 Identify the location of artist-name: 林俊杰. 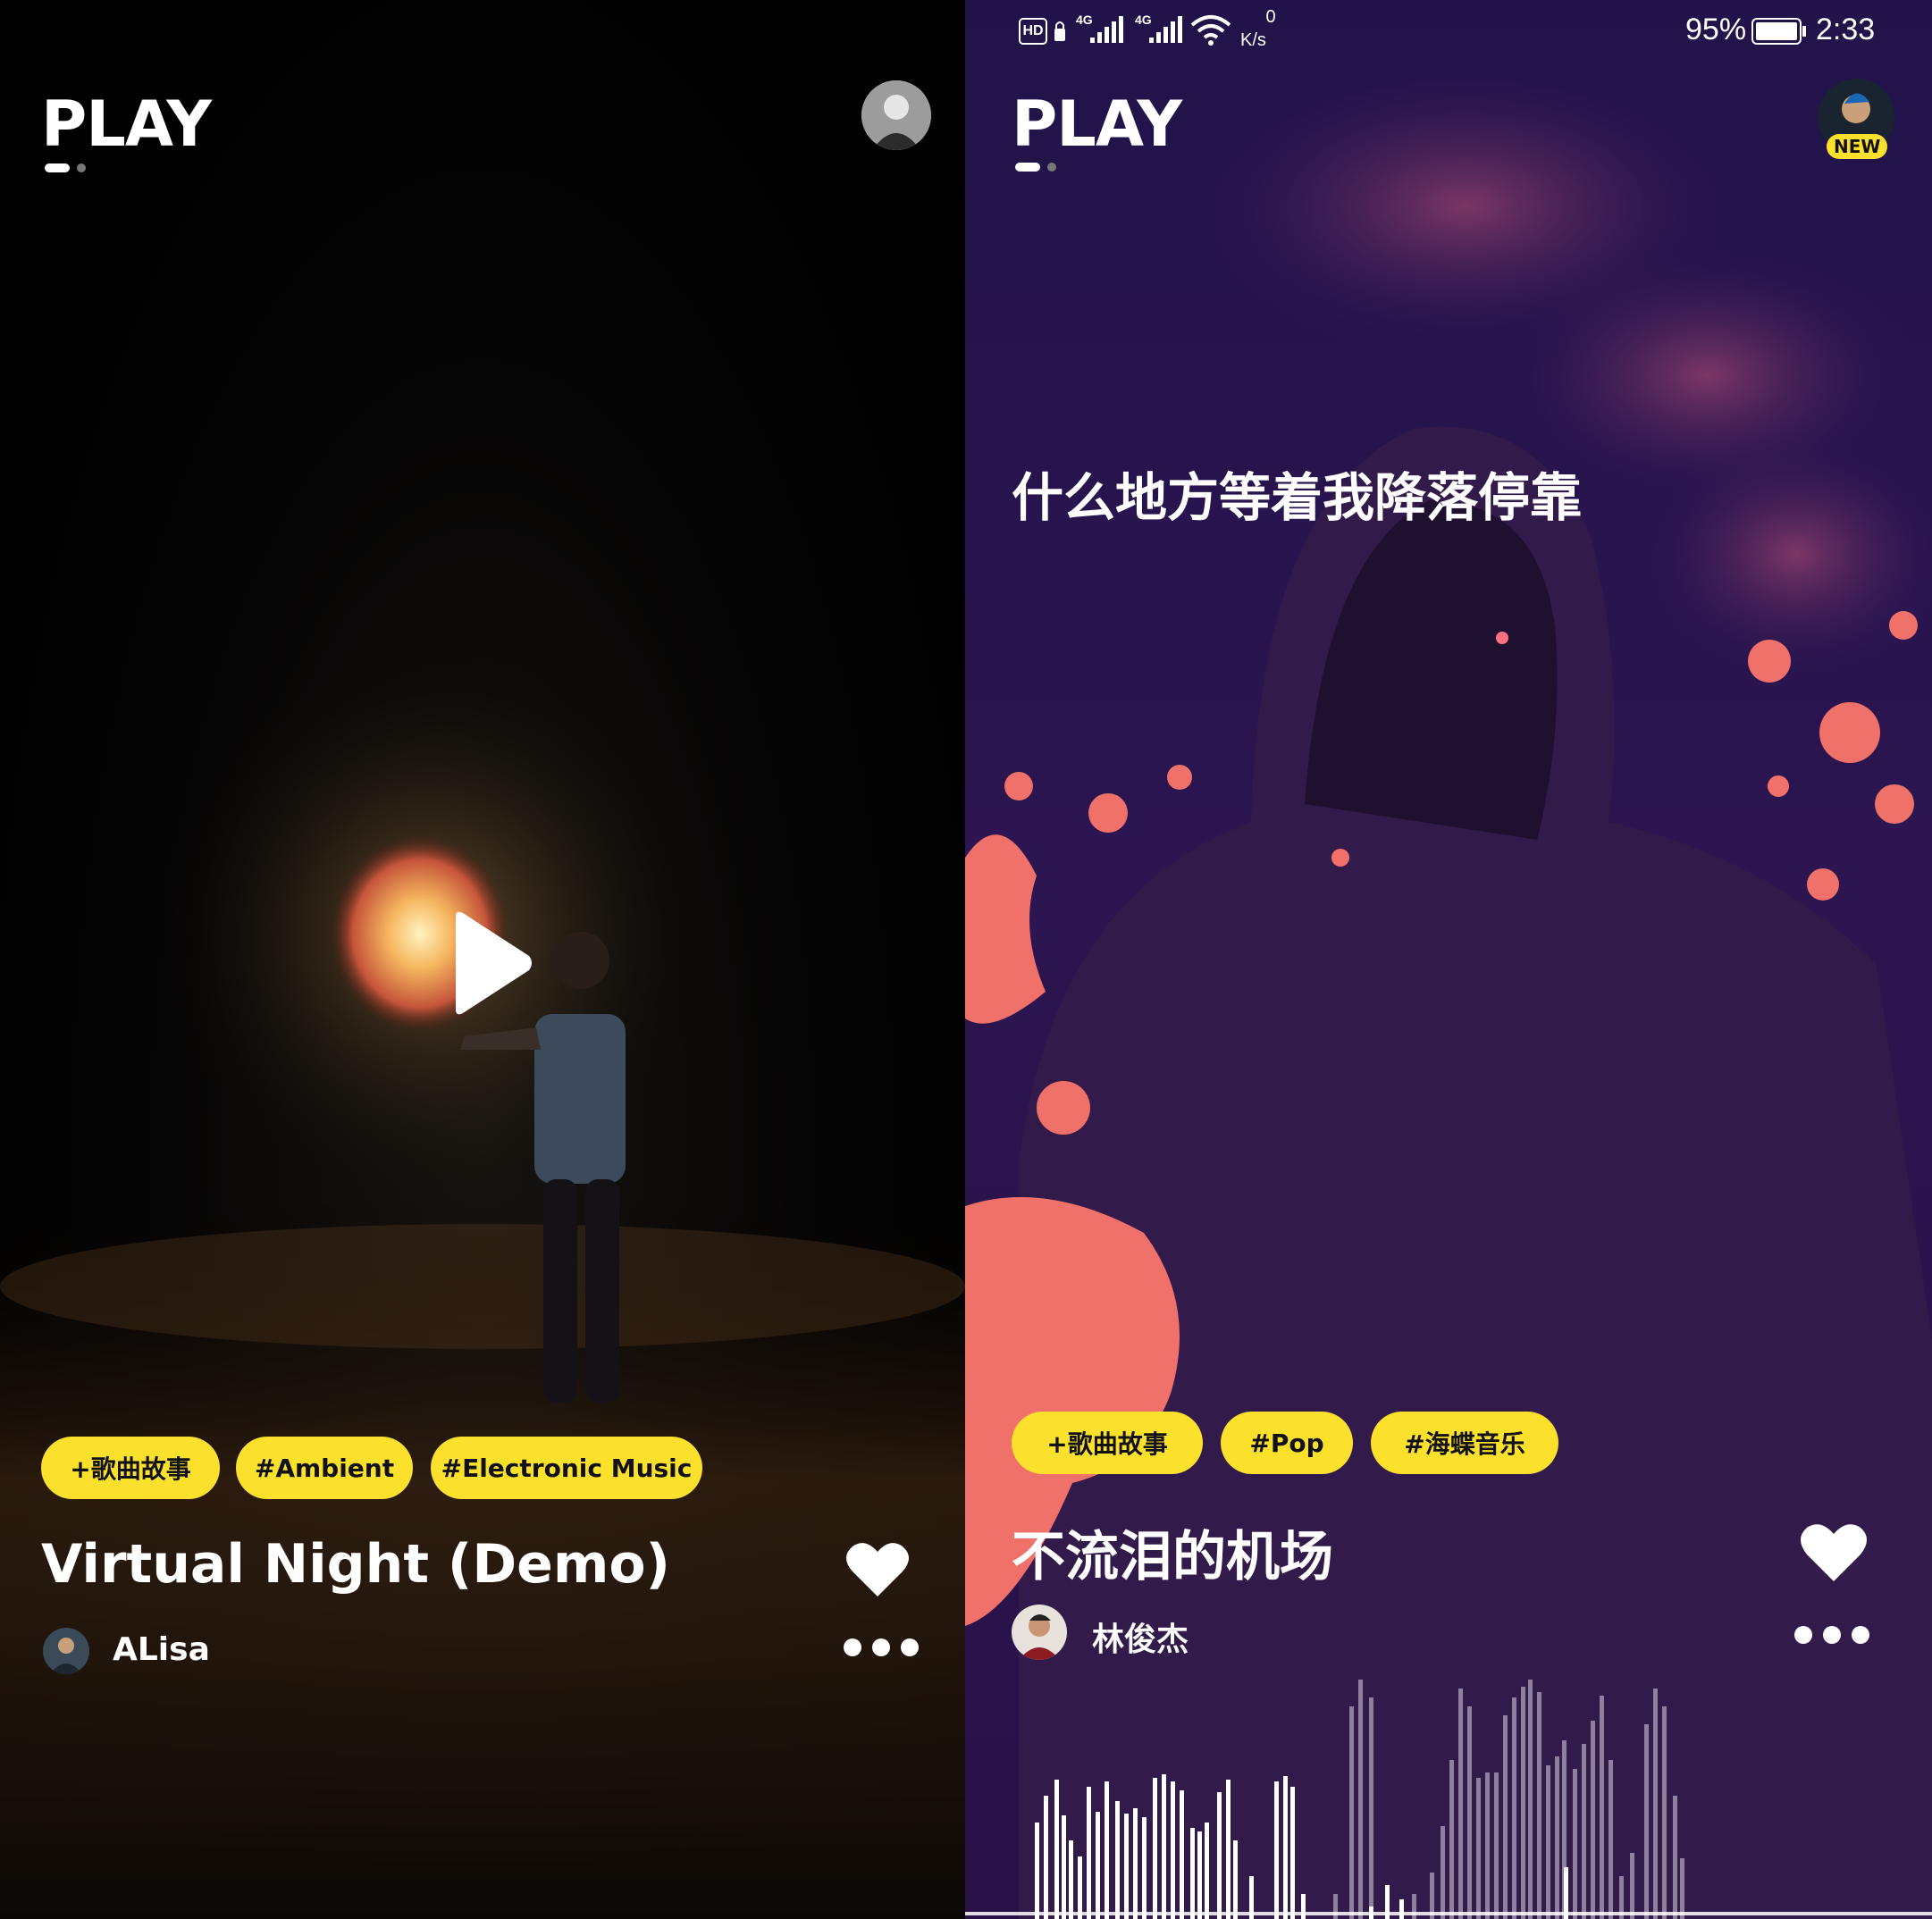
(1140, 1636).